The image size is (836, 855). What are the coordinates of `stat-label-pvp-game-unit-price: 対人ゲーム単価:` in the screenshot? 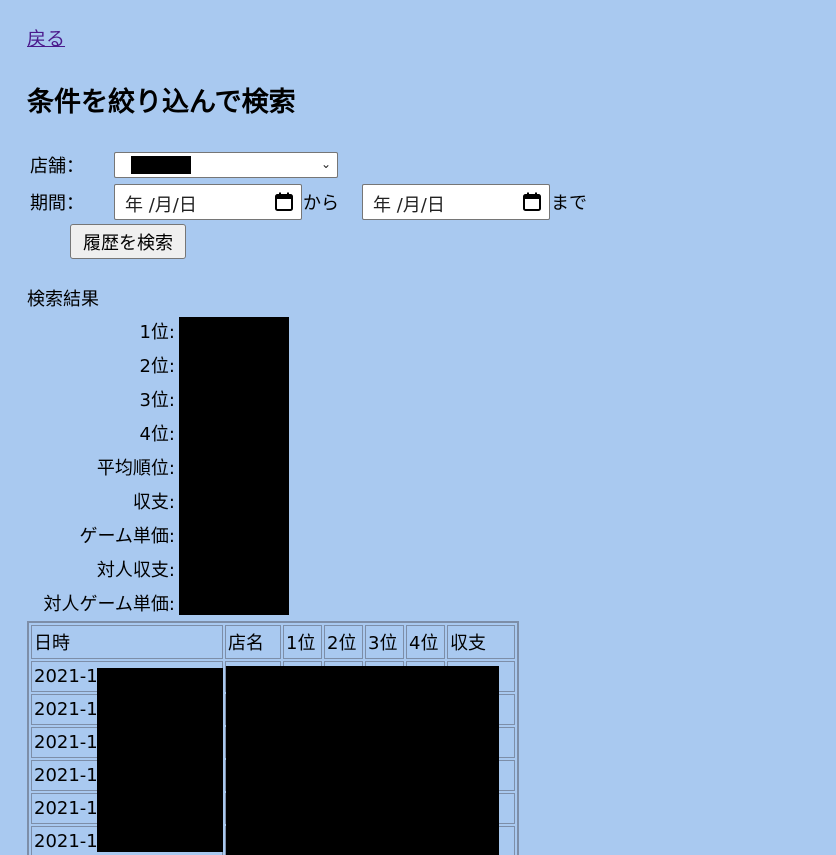 It's located at (109, 604).